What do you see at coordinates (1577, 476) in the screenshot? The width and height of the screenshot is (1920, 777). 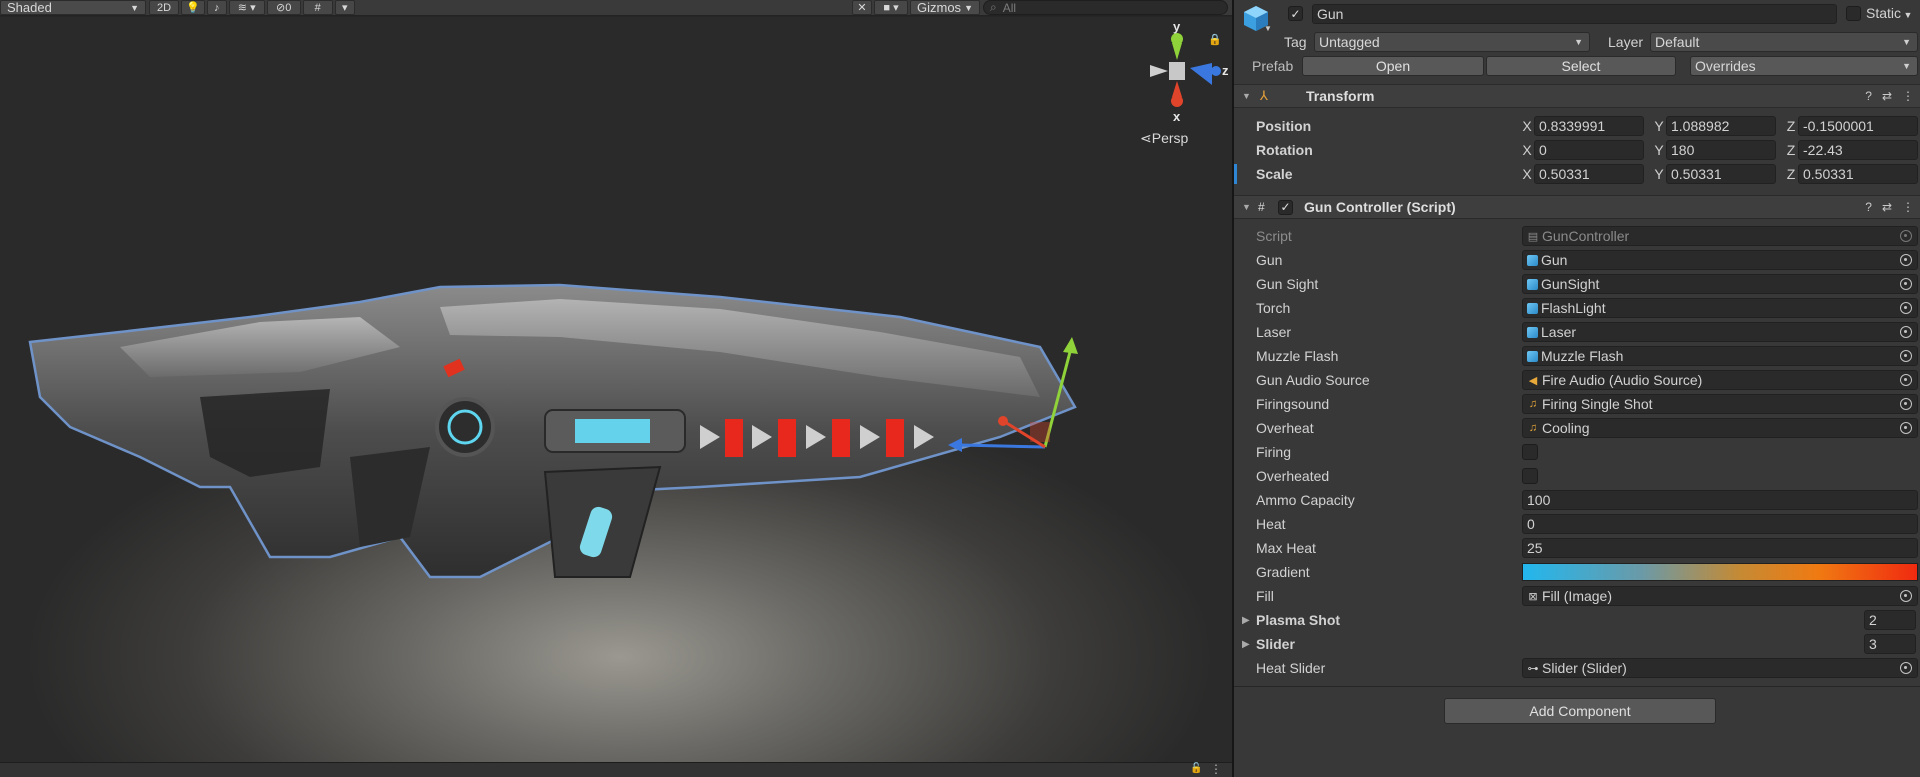 I see `overheated-row: Overheated` at bounding box center [1577, 476].